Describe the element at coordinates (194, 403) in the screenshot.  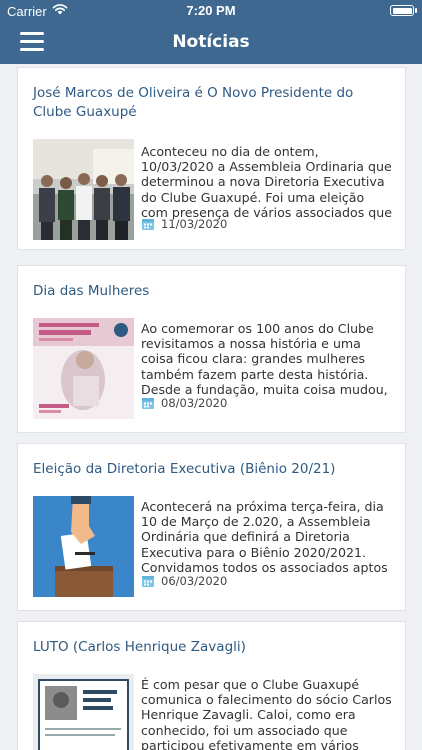
I see `news-date-text: 08/03/2020` at that location.